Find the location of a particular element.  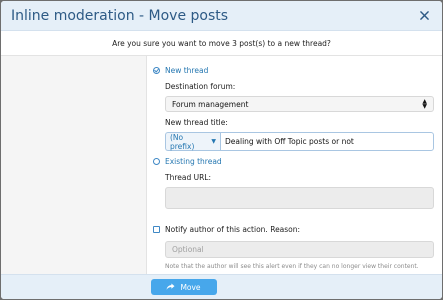

existing-thread-label: Existing thread is located at coordinates (193, 161).